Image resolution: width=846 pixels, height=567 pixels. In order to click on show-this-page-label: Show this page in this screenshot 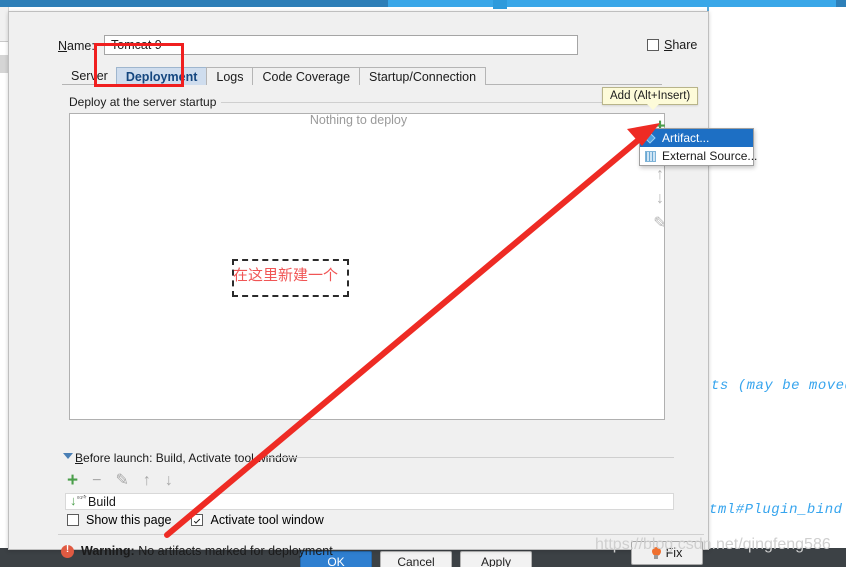, I will do `click(129, 520)`.